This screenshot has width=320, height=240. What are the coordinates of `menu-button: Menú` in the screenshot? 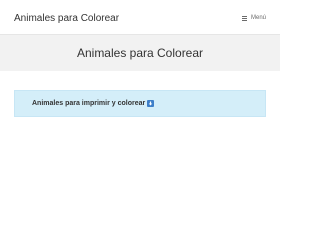 It's located at (253, 18).